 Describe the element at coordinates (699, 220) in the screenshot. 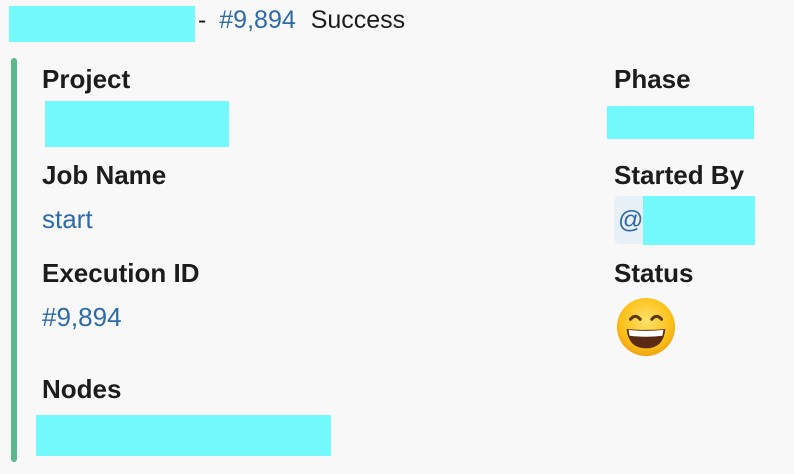

I see `redacted-user-name` at that location.